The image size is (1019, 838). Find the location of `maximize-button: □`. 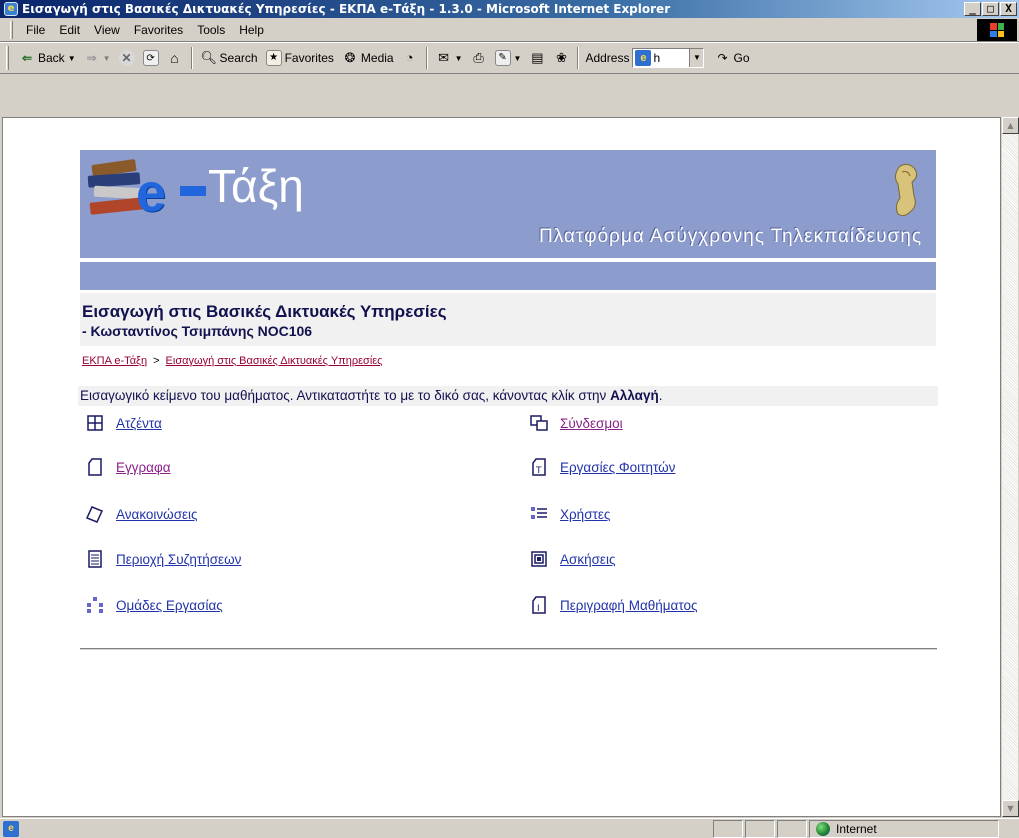

maximize-button: □ is located at coordinates (990, 9).